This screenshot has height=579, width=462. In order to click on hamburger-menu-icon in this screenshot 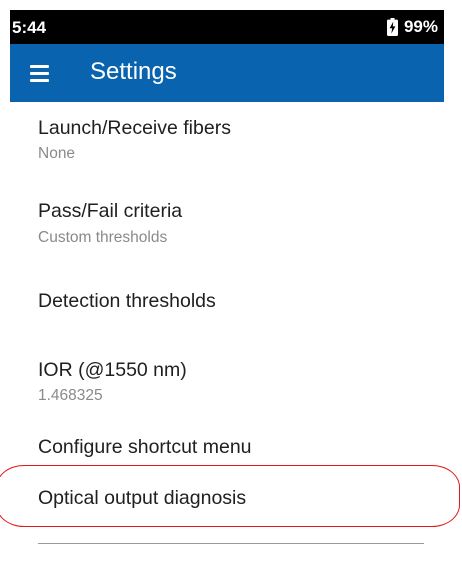, I will do `click(43, 73)`.